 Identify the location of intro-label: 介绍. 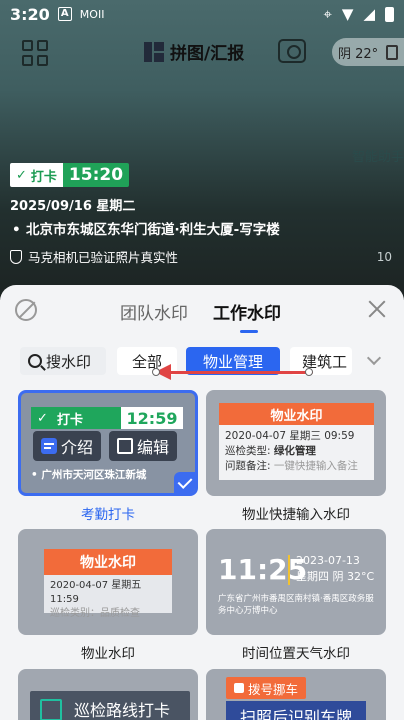
(77, 447).